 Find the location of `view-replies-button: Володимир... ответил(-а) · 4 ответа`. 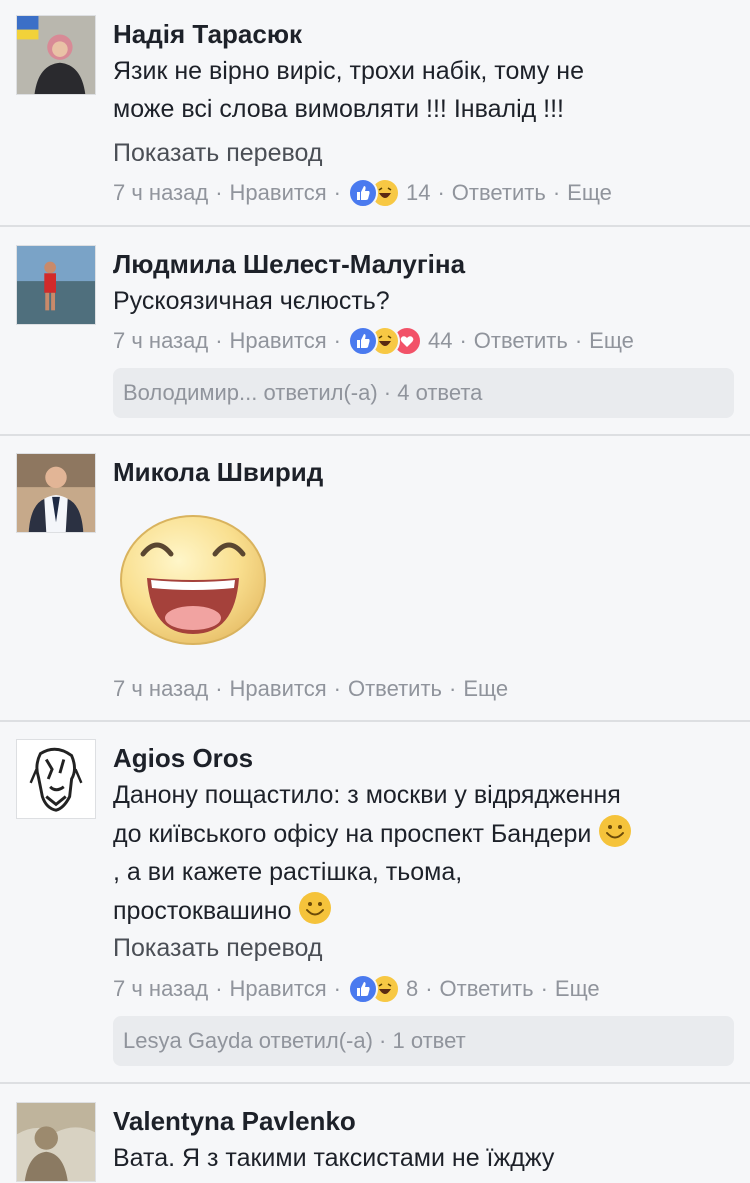

view-replies-button: Володимир... ответил(-а) · 4 ответа is located at coordinates (423, 393).